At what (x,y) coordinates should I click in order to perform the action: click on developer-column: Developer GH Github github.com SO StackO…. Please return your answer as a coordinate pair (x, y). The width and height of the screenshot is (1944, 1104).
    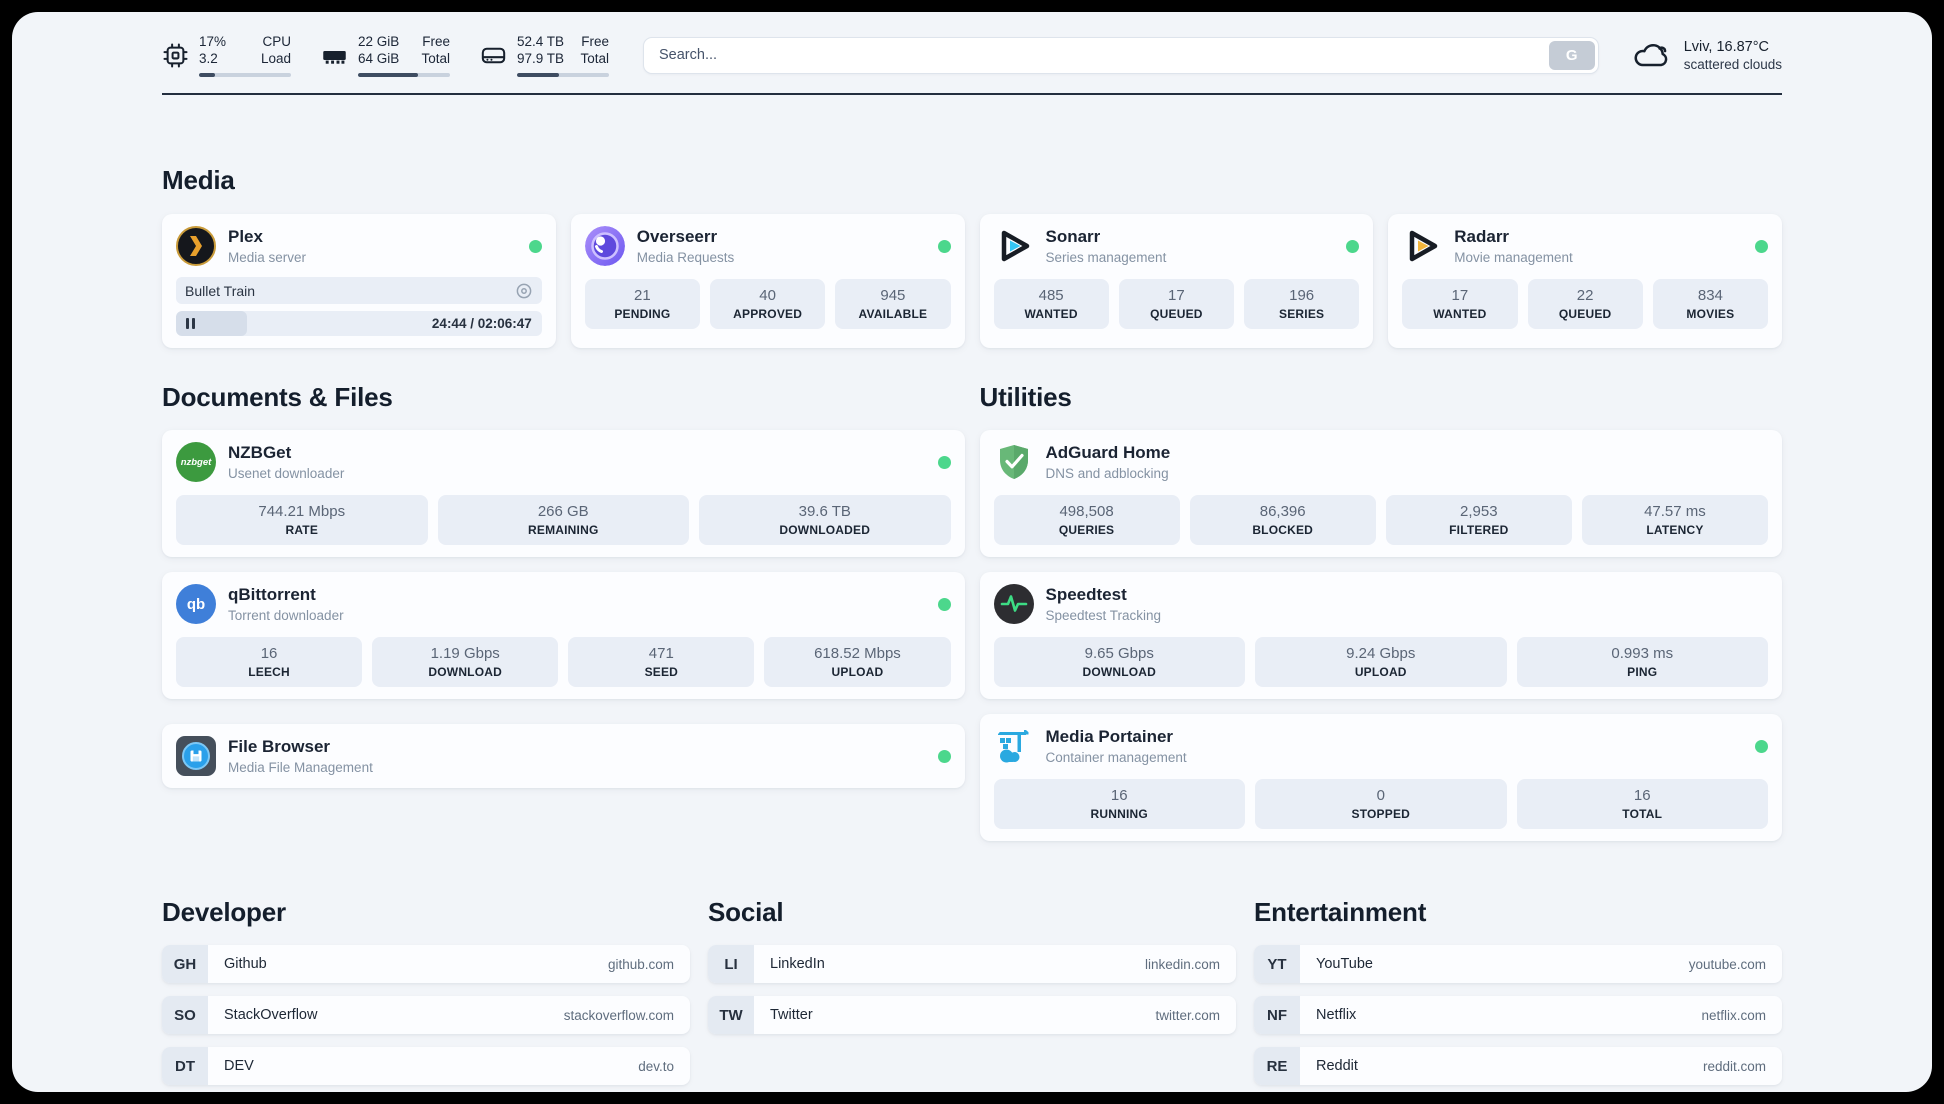
    Looking at the image, I should click on (426, 991).